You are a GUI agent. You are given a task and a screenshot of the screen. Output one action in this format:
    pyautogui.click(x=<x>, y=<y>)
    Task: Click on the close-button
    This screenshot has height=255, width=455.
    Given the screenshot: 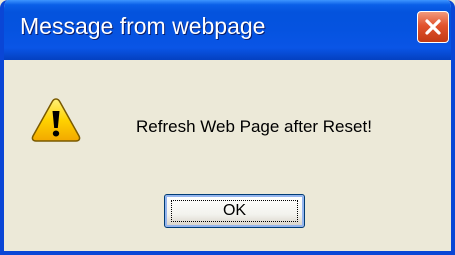 What is the action you would take?
    pyautogui.click(x=433, y=27)
    